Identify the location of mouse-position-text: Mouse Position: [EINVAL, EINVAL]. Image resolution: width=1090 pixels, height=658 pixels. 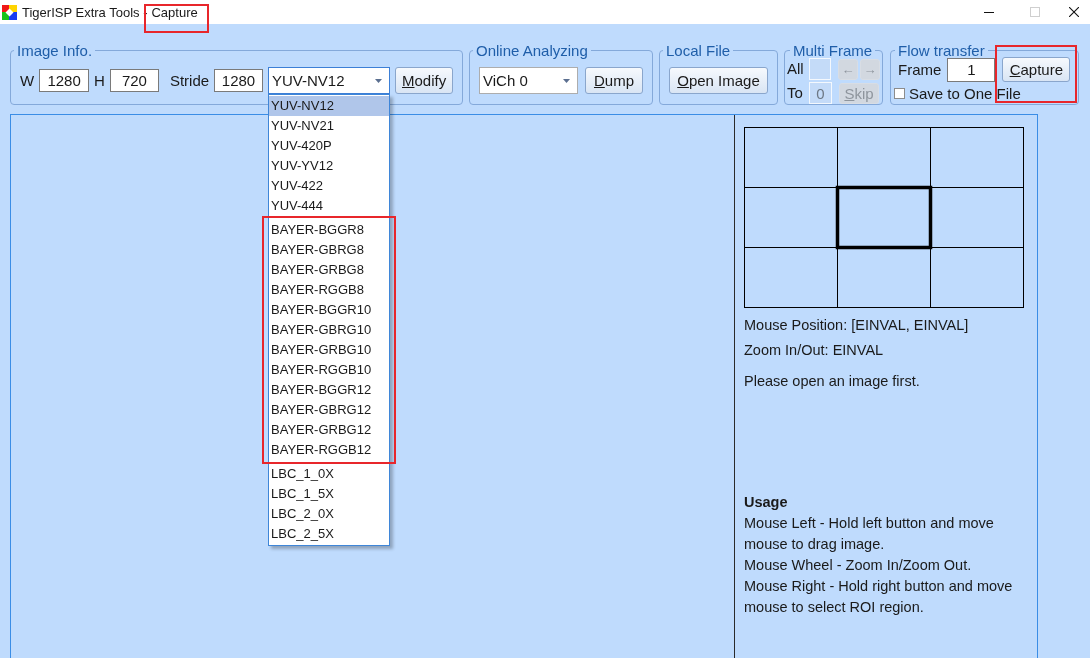
(857, 325).